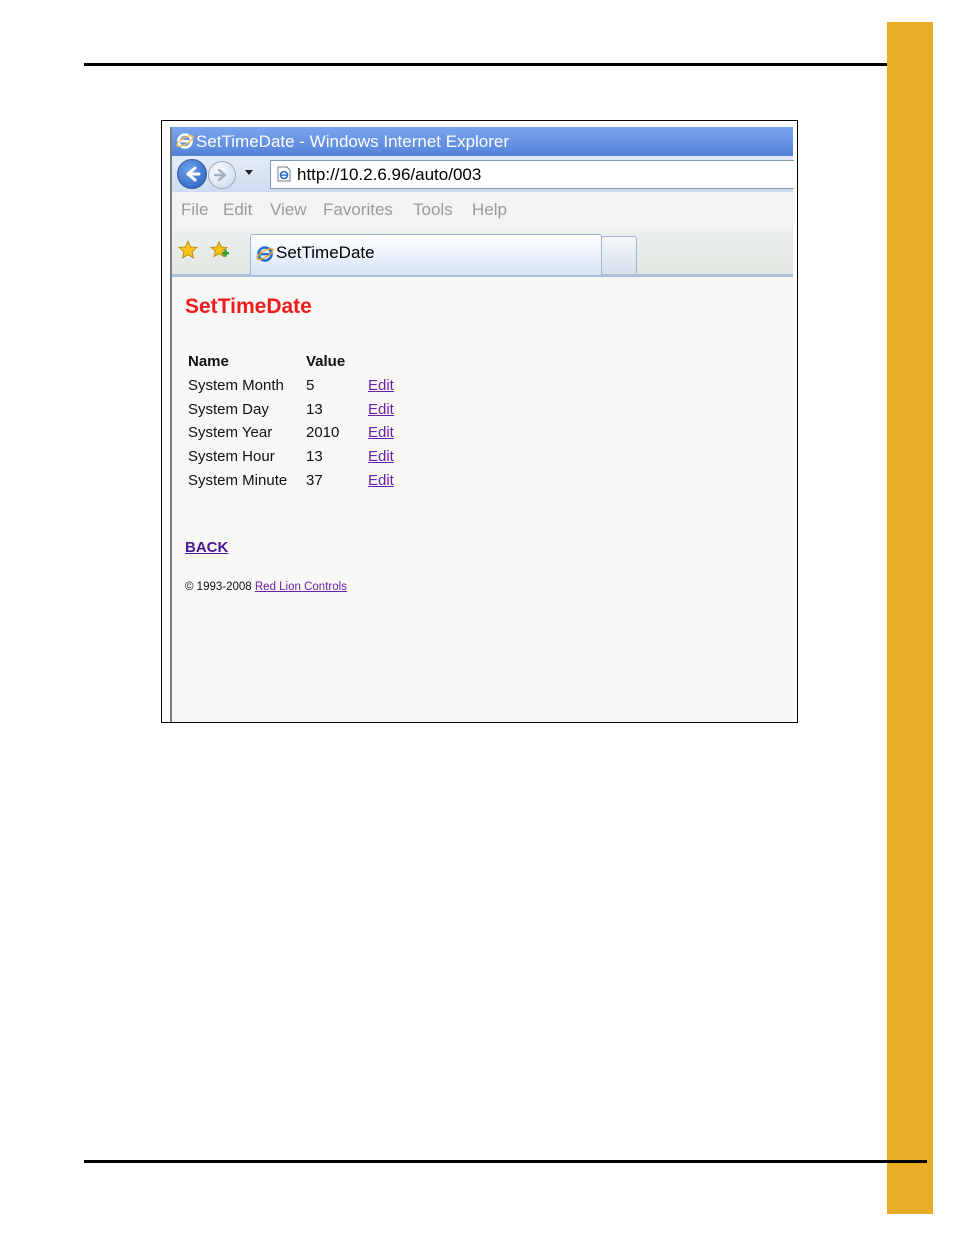  Describe the element at coordinates (910, 618) in the screenshot. I see `section-side-tab` at that location.